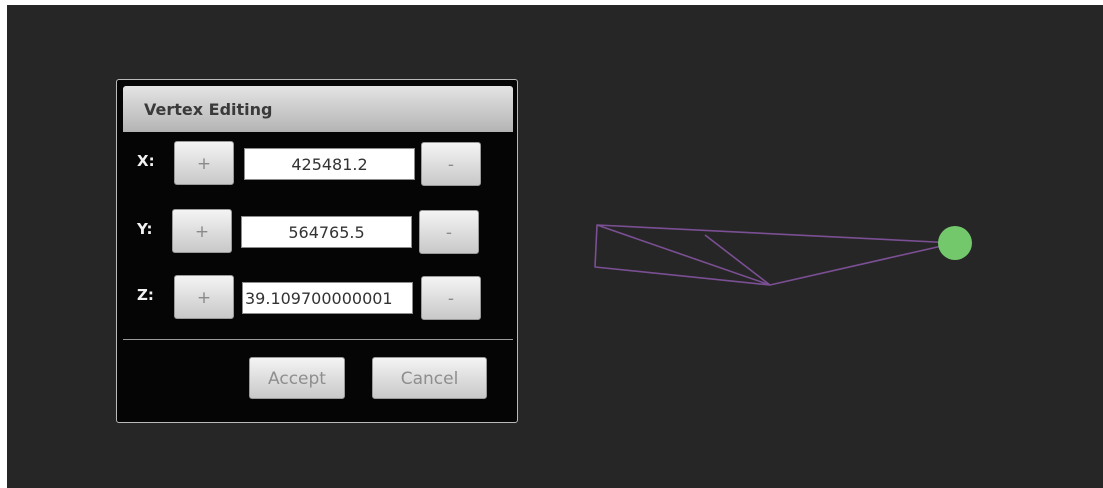 Image resolution: width=1103 pixels, height=488 pixels. Describe the element at coordinates (449, 232) in the screenshot. I see `y-decrement-button: -` at that location.